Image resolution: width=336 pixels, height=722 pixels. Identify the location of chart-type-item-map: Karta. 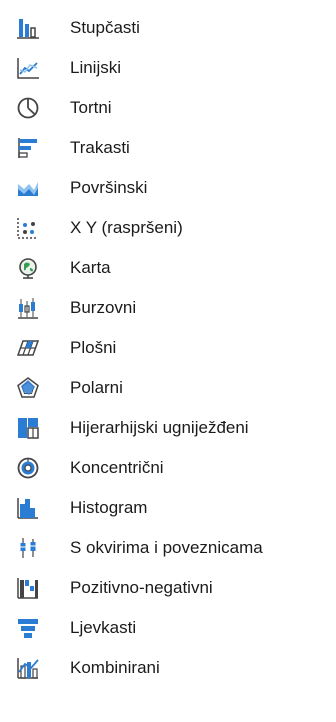
(168, 268).